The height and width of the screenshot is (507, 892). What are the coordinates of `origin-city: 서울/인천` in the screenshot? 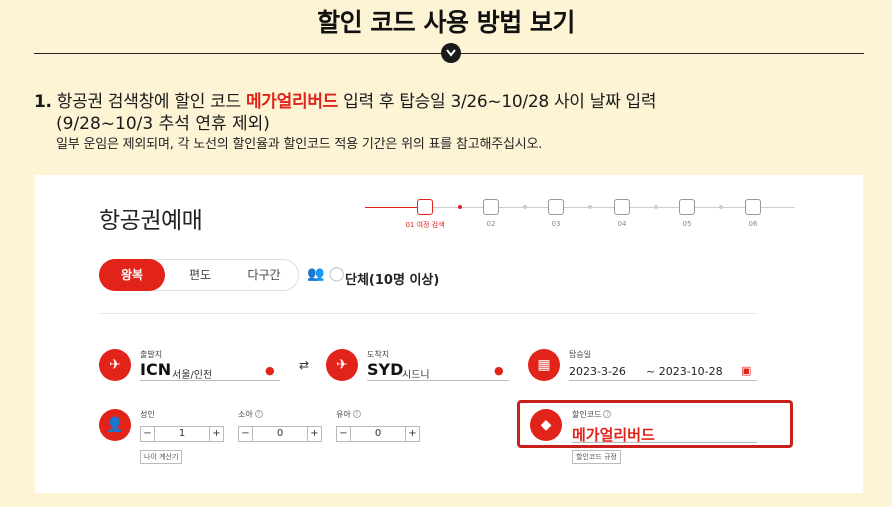 It's located at (192, 373).